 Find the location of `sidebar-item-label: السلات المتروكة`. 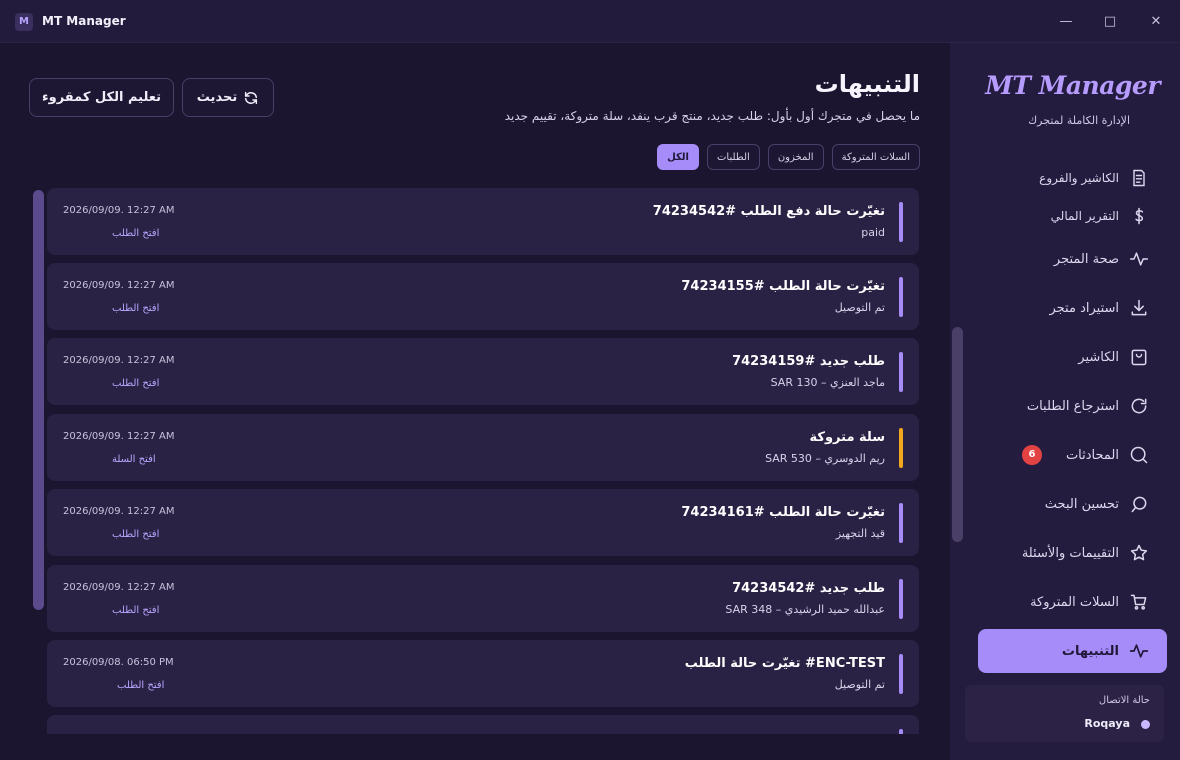

sidebar-item-label: السلات المتروكة is located at coordinates (1074, 602).